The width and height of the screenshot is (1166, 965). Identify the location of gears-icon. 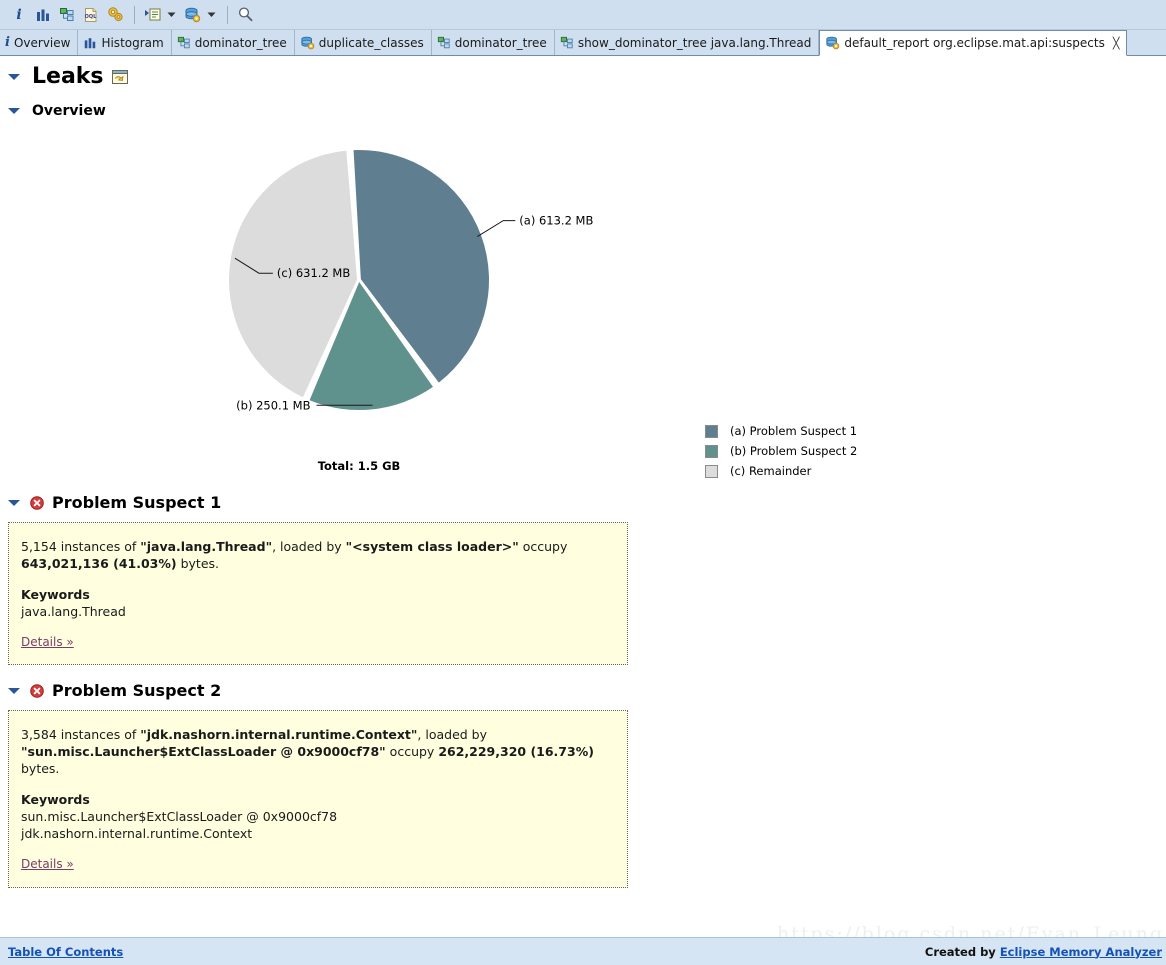
(115, 15).